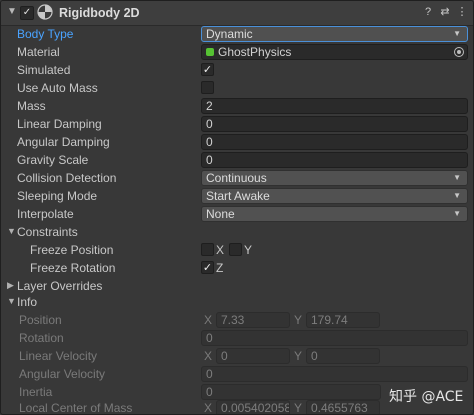  What do you see at coordinates (208, 320) in the screenshot?
I see `info-position-x-label: X` at bounding box center [208, 320].